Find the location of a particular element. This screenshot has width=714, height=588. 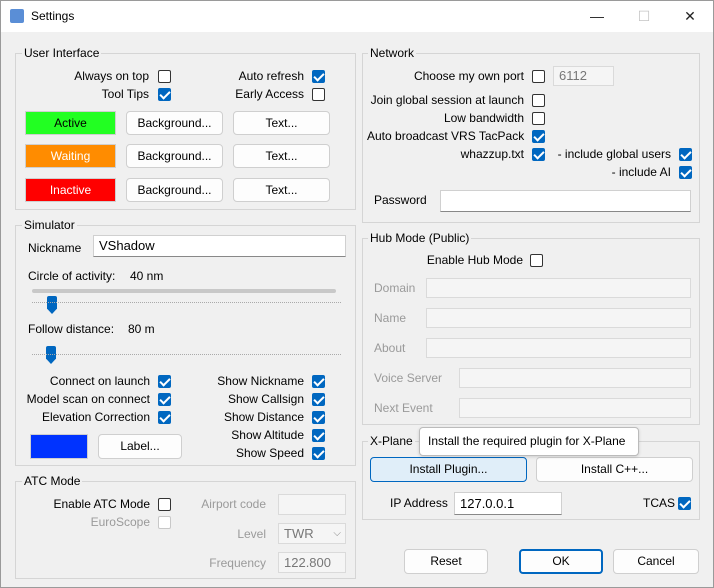

port-input: 6112 is located at coordinates (583, 76).